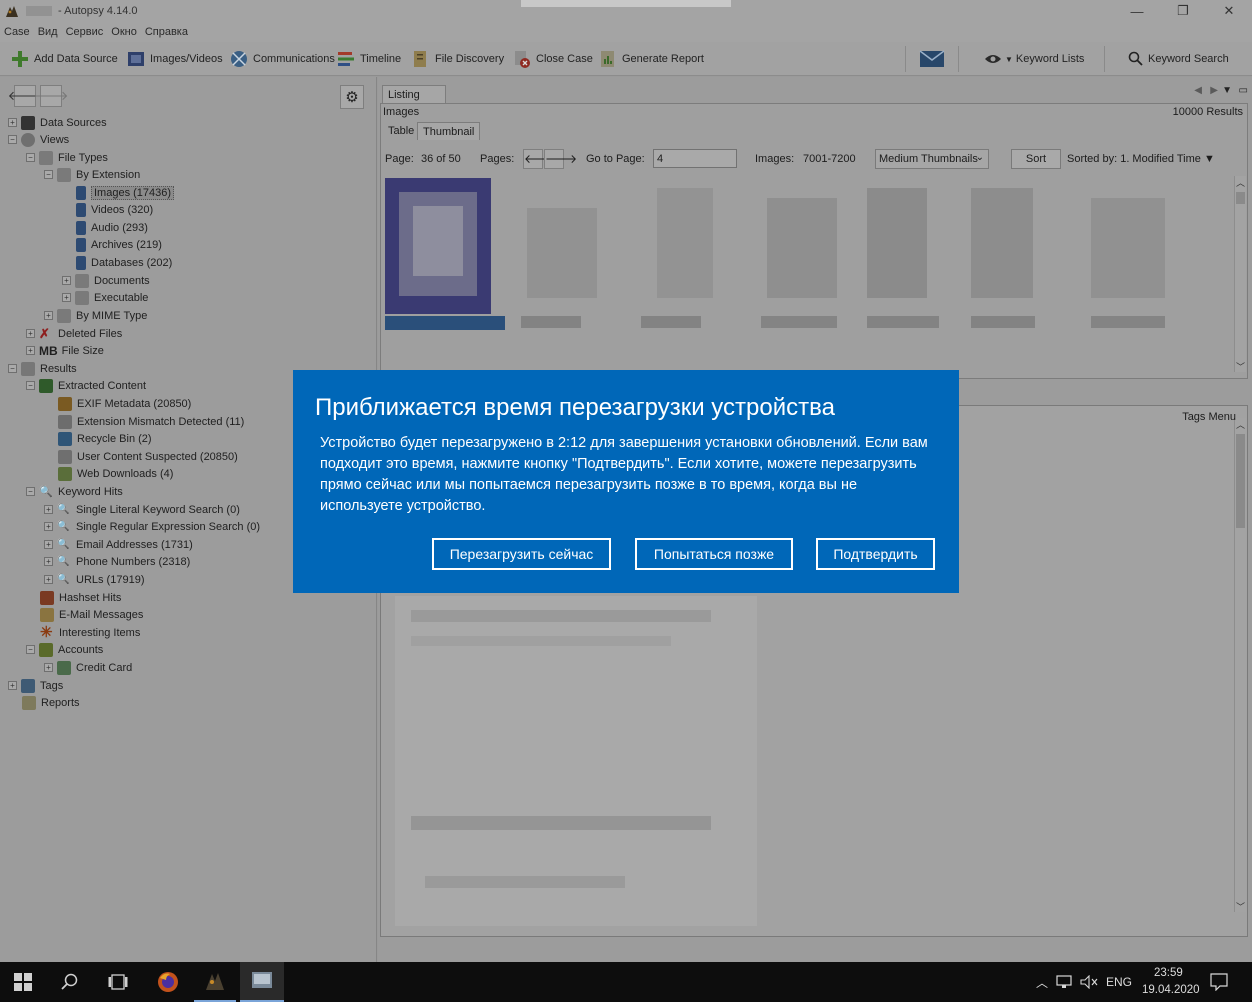 The image size is (1252, 1002). Describe the element at coordinates (117, 561) in the screenshot. I see `tree-item-phone-numbers: + 🔍 Phone Numbers (2318)` at that location.